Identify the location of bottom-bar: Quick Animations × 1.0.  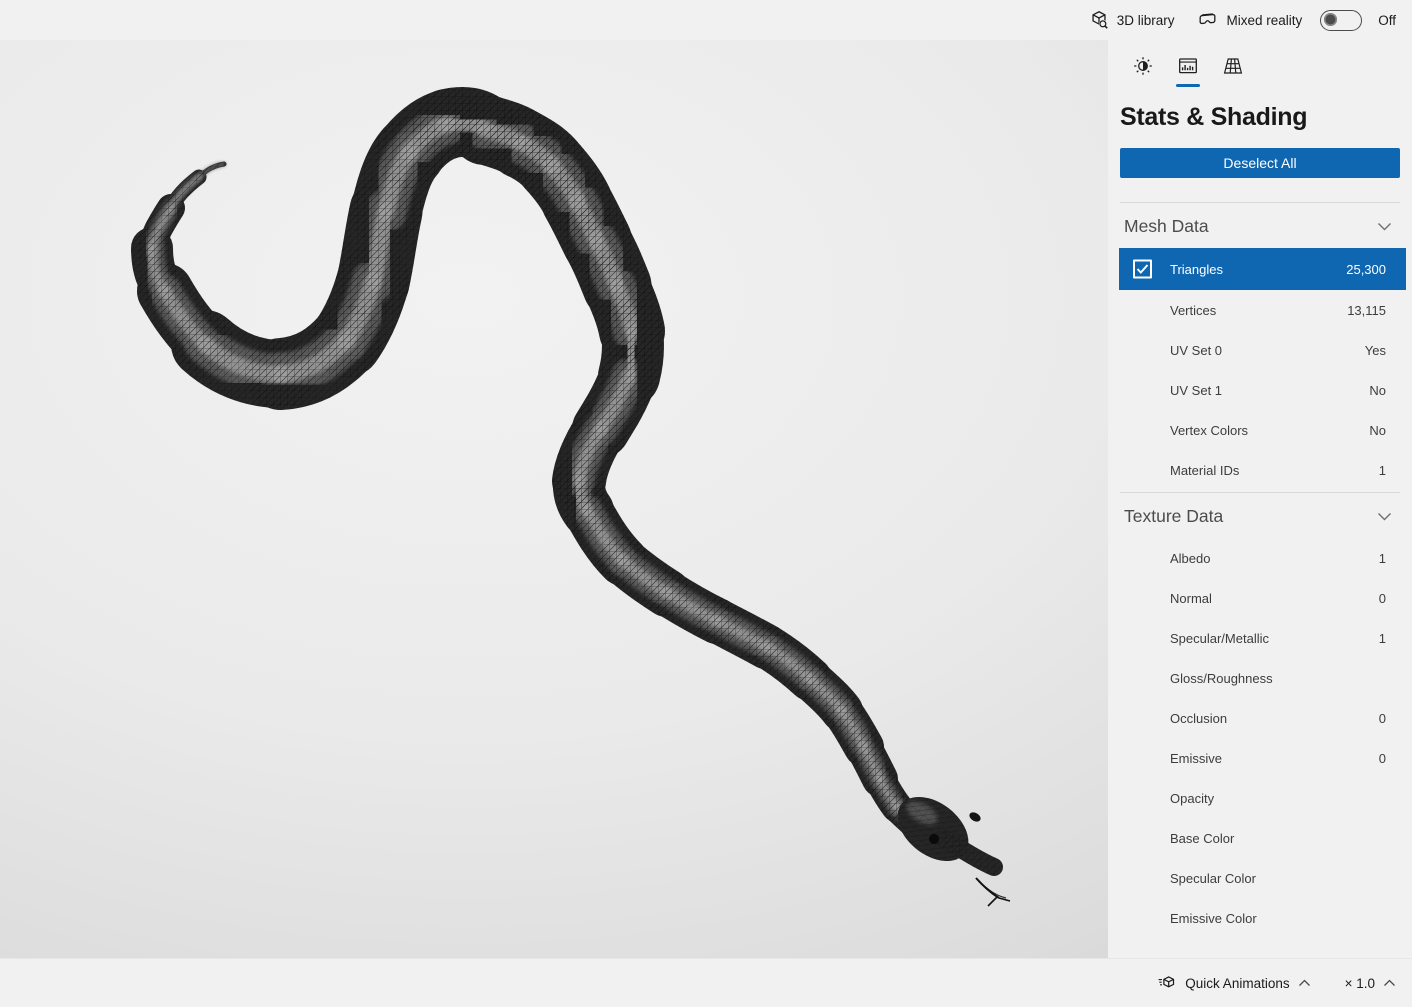
(706, 982).